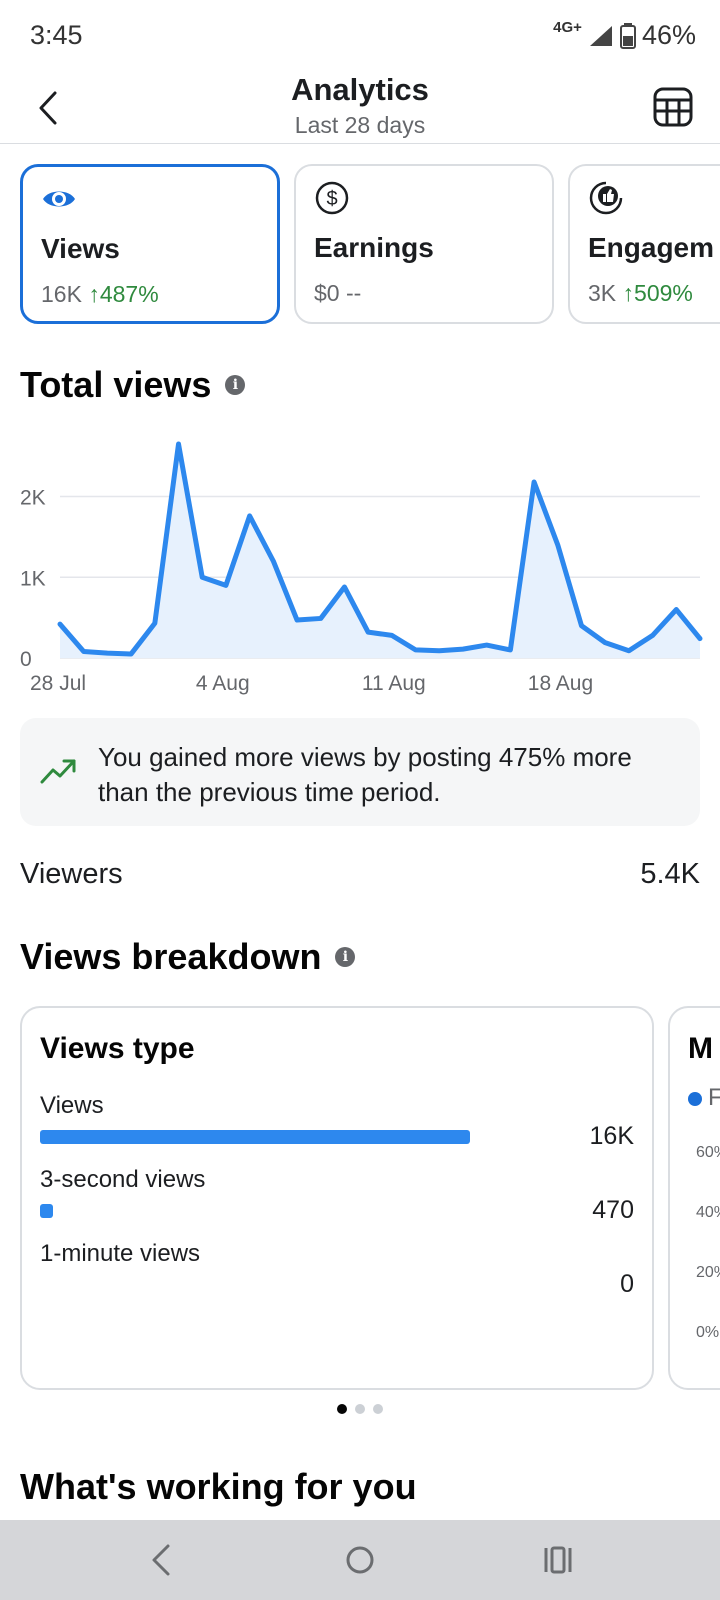  Describe the element at coordinates (374, 247) in the screenshot. I see `metric-label: Earnings` at that location.